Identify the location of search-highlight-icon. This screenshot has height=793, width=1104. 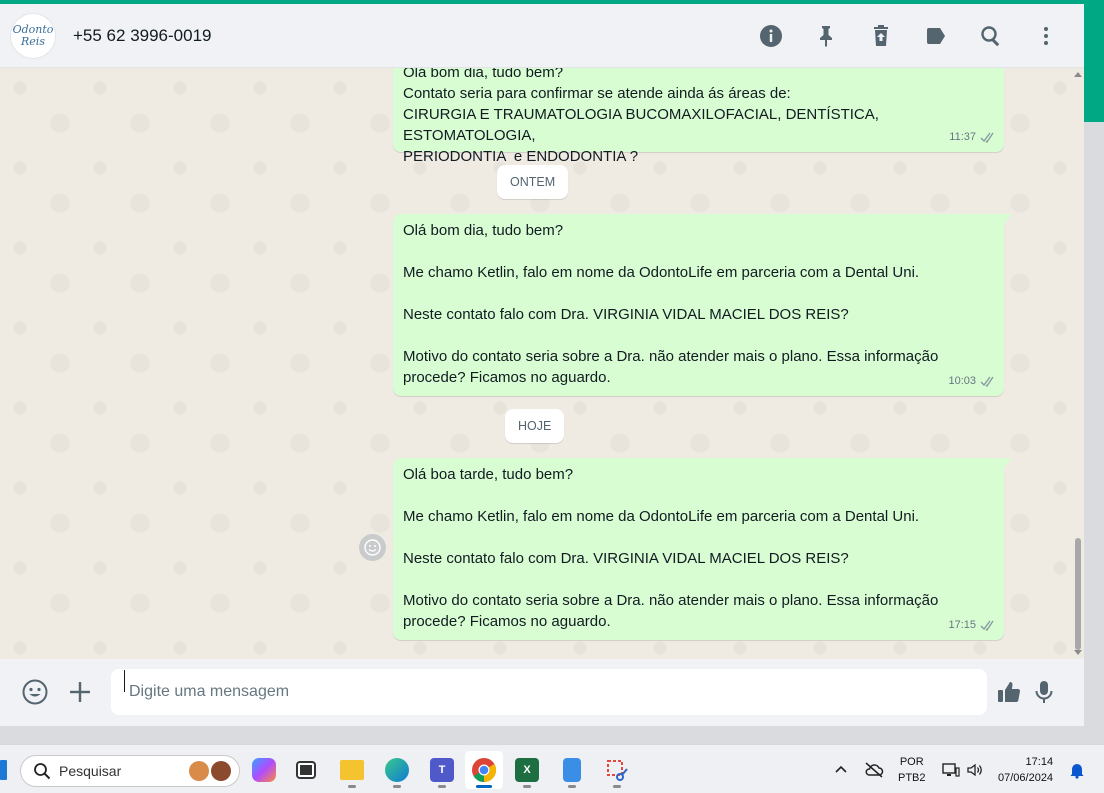
(210, 771).